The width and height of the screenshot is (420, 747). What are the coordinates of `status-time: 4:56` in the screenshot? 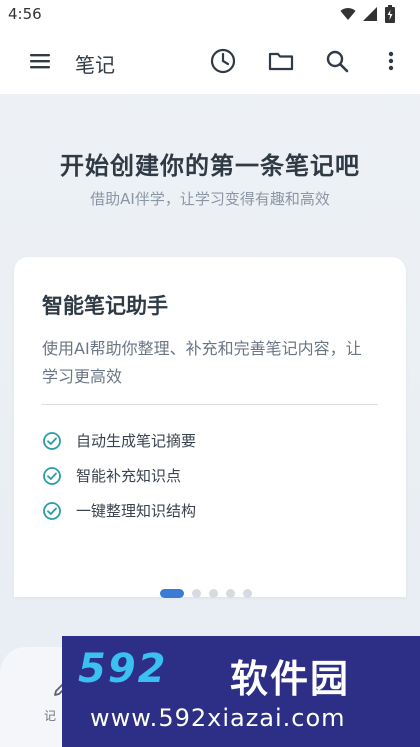 It's located at (25, 14).